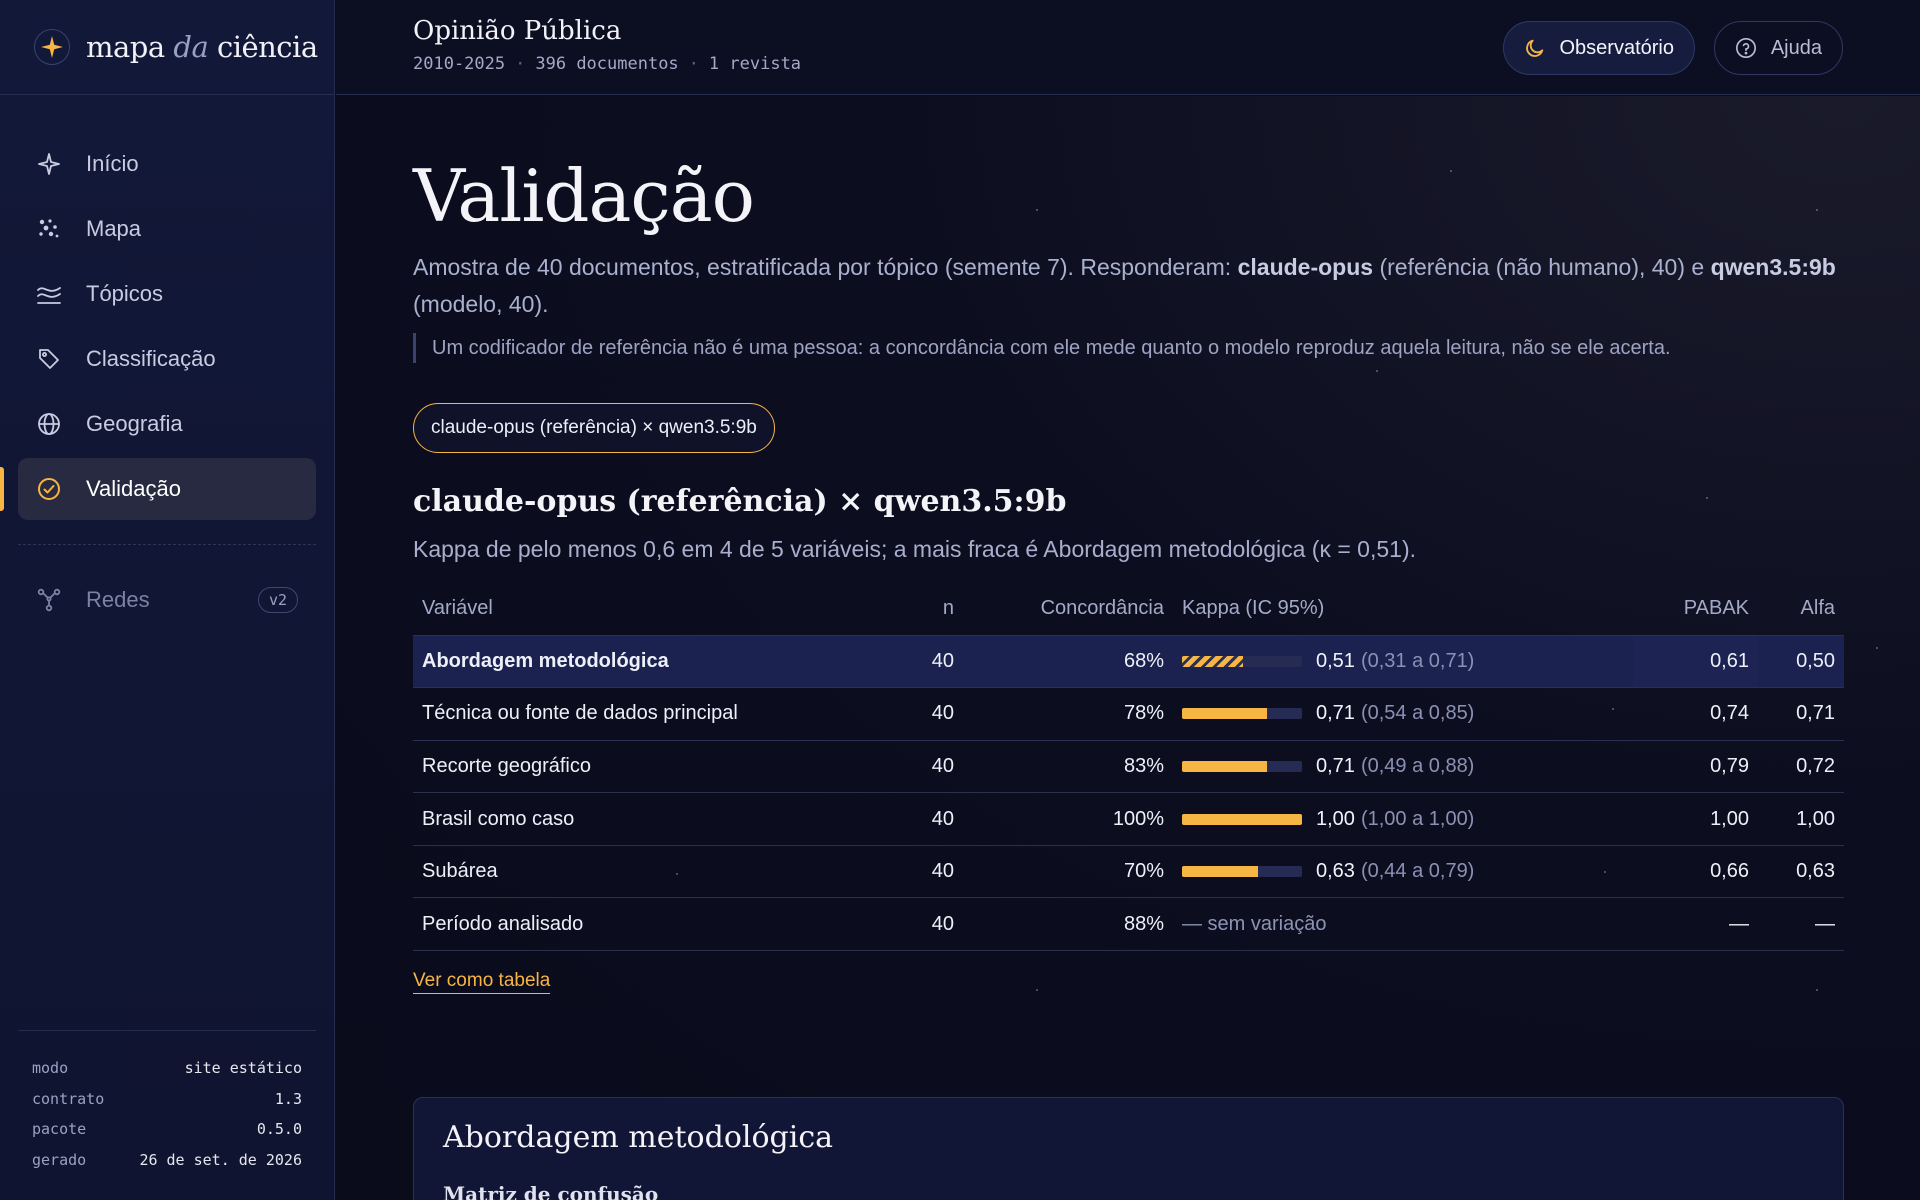 Image resolution: width=1920 pixels, height=1200 pixels. I want to click on nav-label: Validação, so click(133, 488).